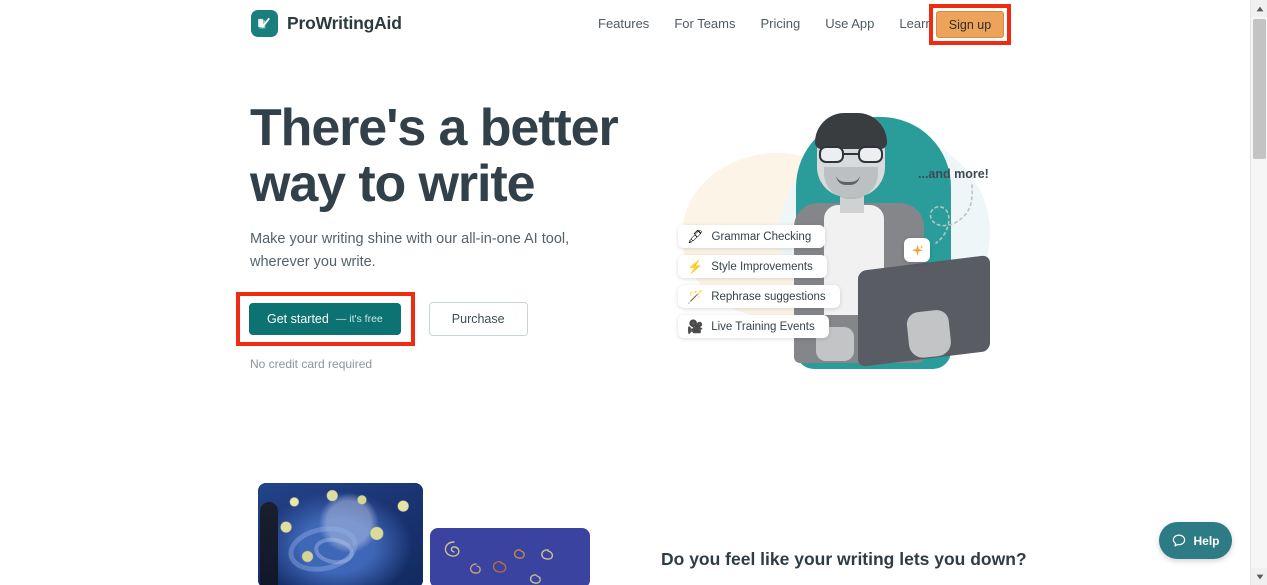  Describe the element at coordinates (695, 296) in the screenshot. I see `magic-wand-icon: 🪄` at that location.